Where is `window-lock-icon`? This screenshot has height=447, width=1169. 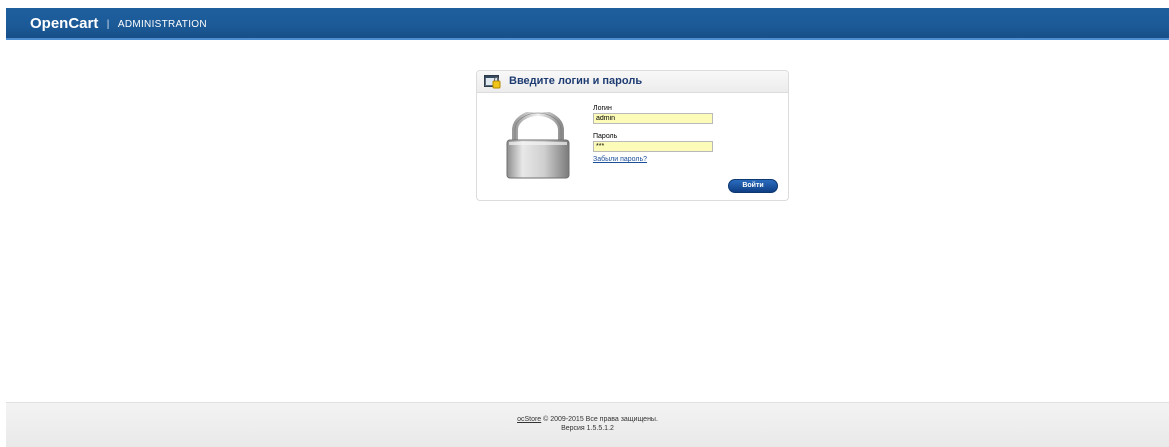 window-lock-icon is located at coordinates (492, 82).